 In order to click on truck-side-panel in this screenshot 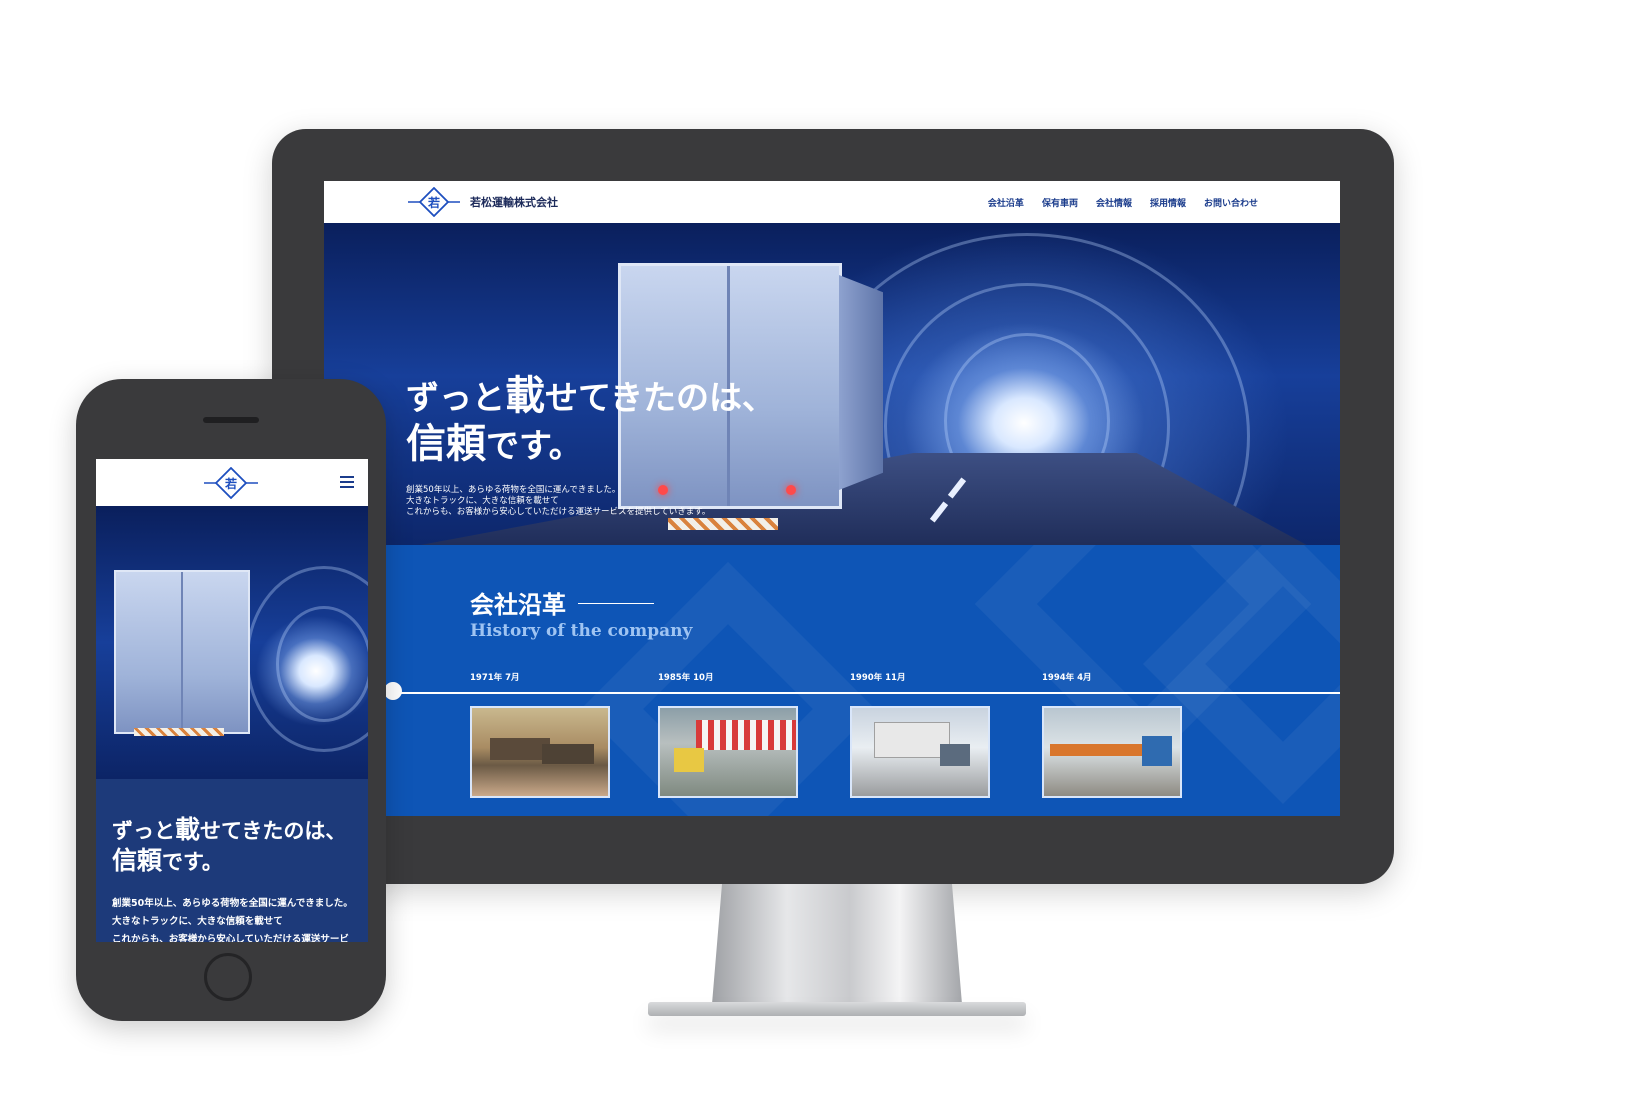, I will do `click(861, 382)`.